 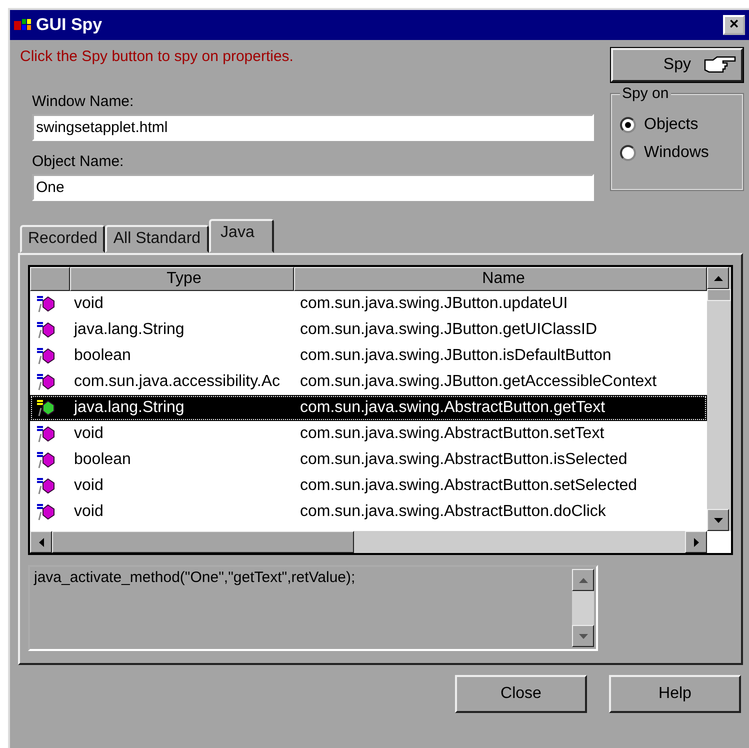 I want to click on window-title: GUI Spy, so click(x=70, y=25).